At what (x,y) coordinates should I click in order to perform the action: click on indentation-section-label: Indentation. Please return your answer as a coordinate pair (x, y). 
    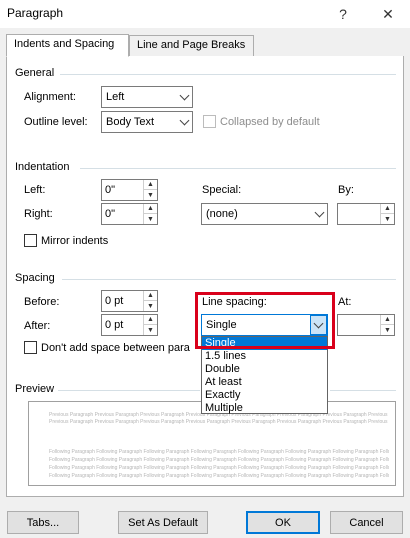
    Looking at the image, I should click on (42, 167).